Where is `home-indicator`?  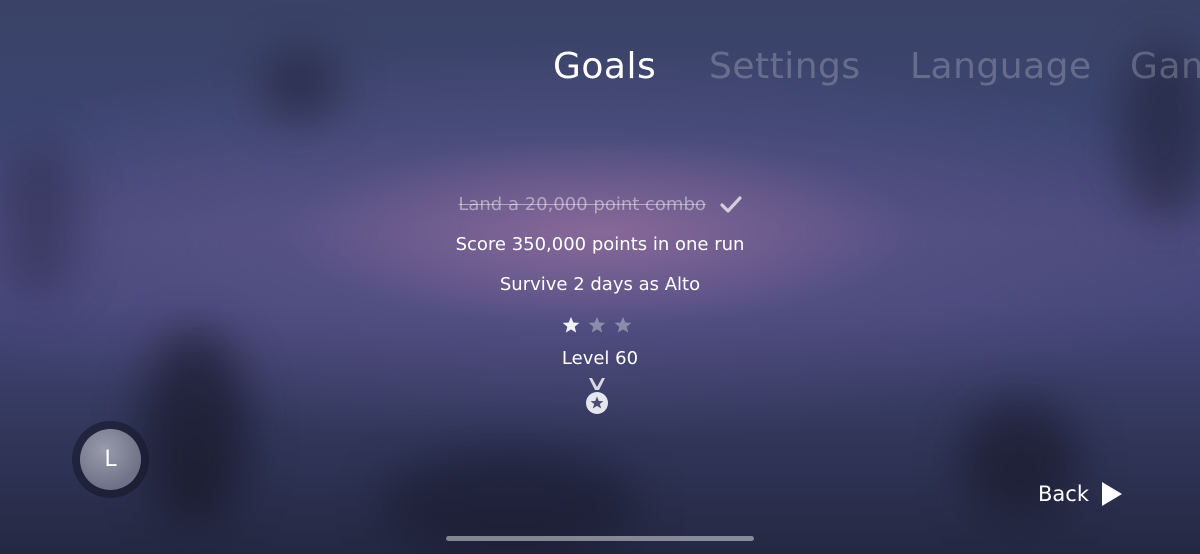
home-indicator is located at coordinates (600, 538).